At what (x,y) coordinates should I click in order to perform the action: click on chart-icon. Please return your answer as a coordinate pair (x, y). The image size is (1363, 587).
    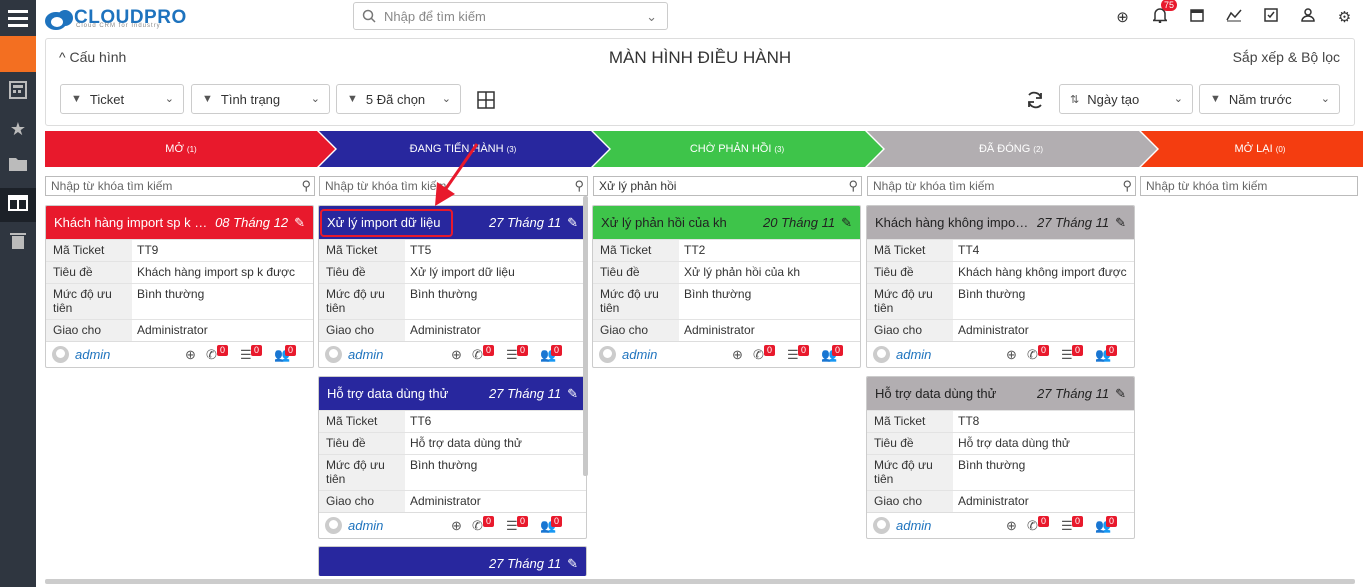
    Looking at the image, I should click on (1233, 17).